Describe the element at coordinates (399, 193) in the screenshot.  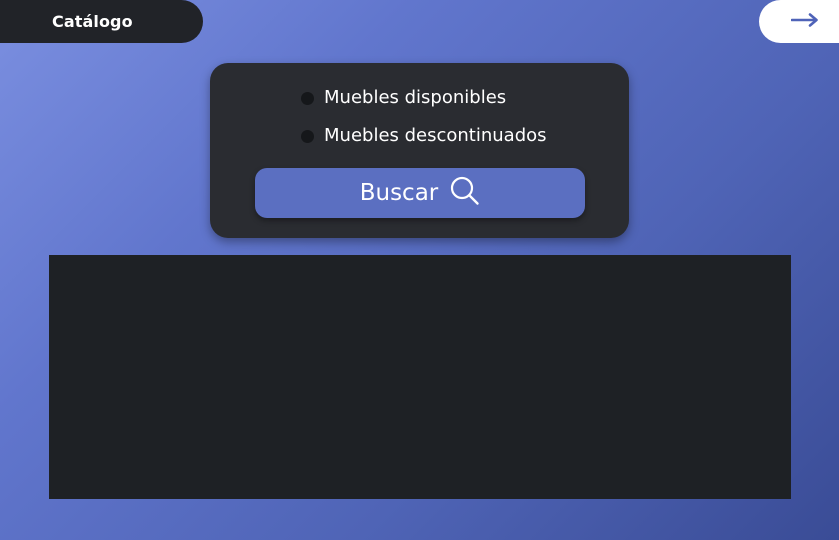
I see `search-button-label: Buscar` at that location.